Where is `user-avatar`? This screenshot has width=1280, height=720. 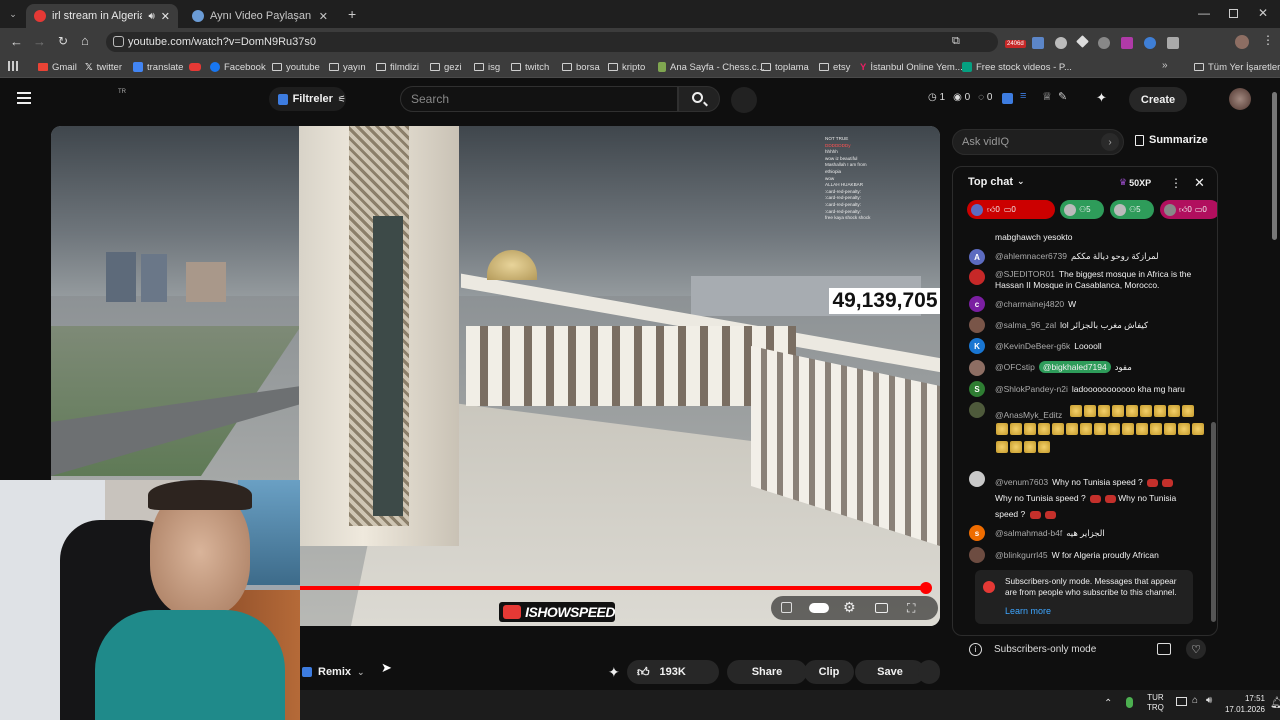 user-avatar is located at coordinates (1240, 99).